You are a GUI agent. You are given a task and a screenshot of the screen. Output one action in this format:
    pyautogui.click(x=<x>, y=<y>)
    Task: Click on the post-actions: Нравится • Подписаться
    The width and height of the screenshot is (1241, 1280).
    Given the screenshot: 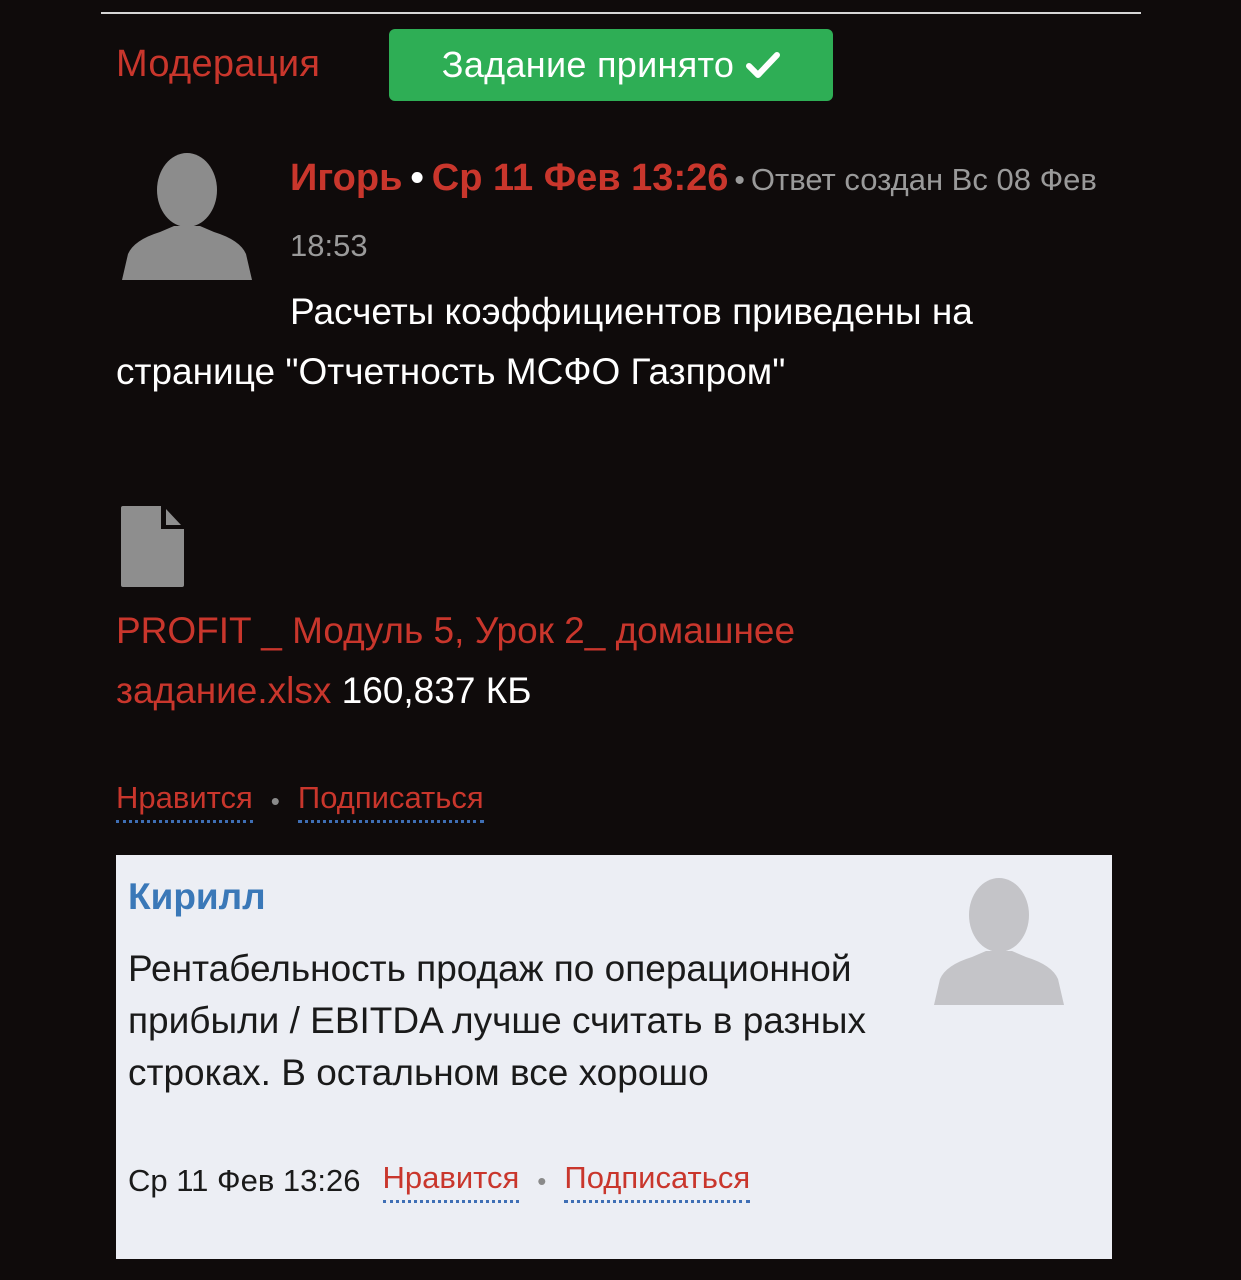 What is the action you would take?
    pyautogui.click(x=300, y=800)
    